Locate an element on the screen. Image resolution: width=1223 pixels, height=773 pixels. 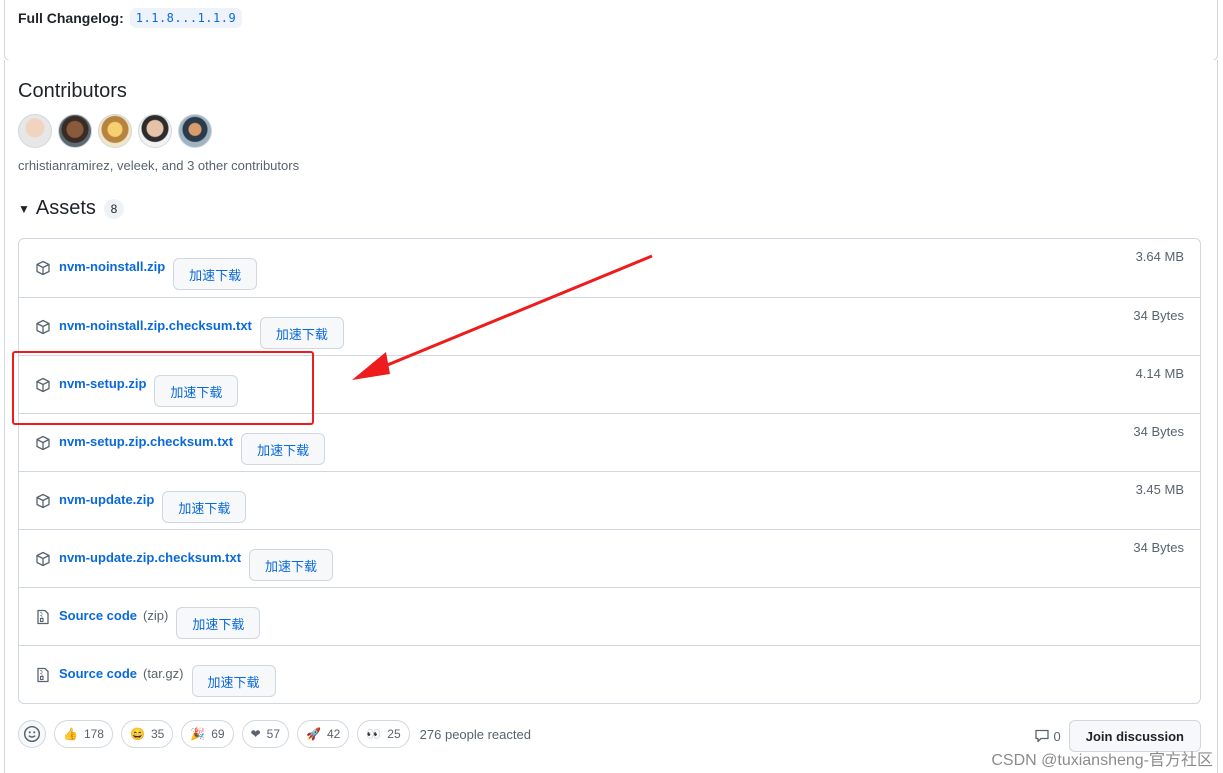
reaction-count: 178 is located at coordinates (93, 734).